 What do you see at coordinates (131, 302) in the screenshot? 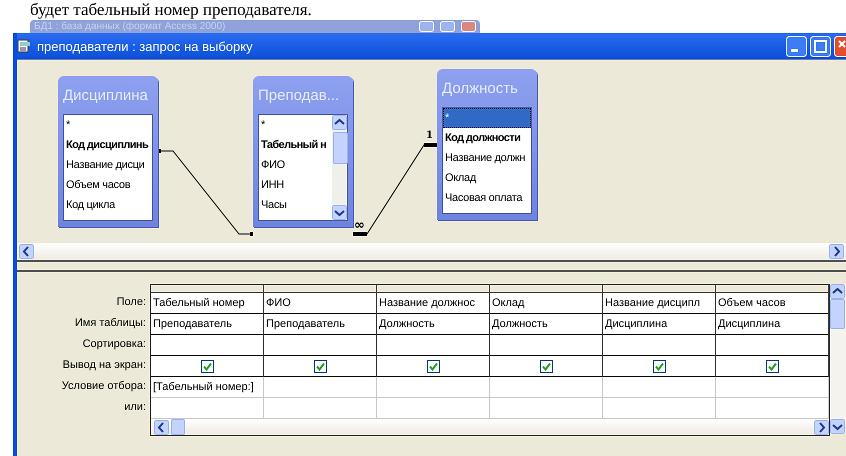
I see `row-label: Поле:` at bounding box center [131, 302].